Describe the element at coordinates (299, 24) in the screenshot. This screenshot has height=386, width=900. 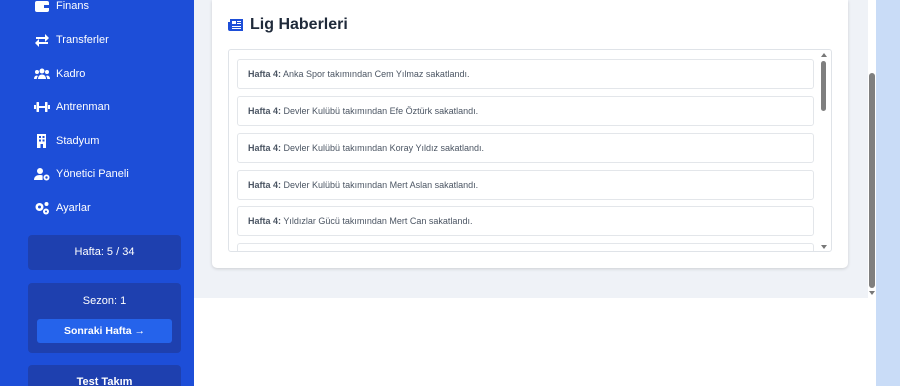
I see `news-title-text: Lig Haberleri` at that location.